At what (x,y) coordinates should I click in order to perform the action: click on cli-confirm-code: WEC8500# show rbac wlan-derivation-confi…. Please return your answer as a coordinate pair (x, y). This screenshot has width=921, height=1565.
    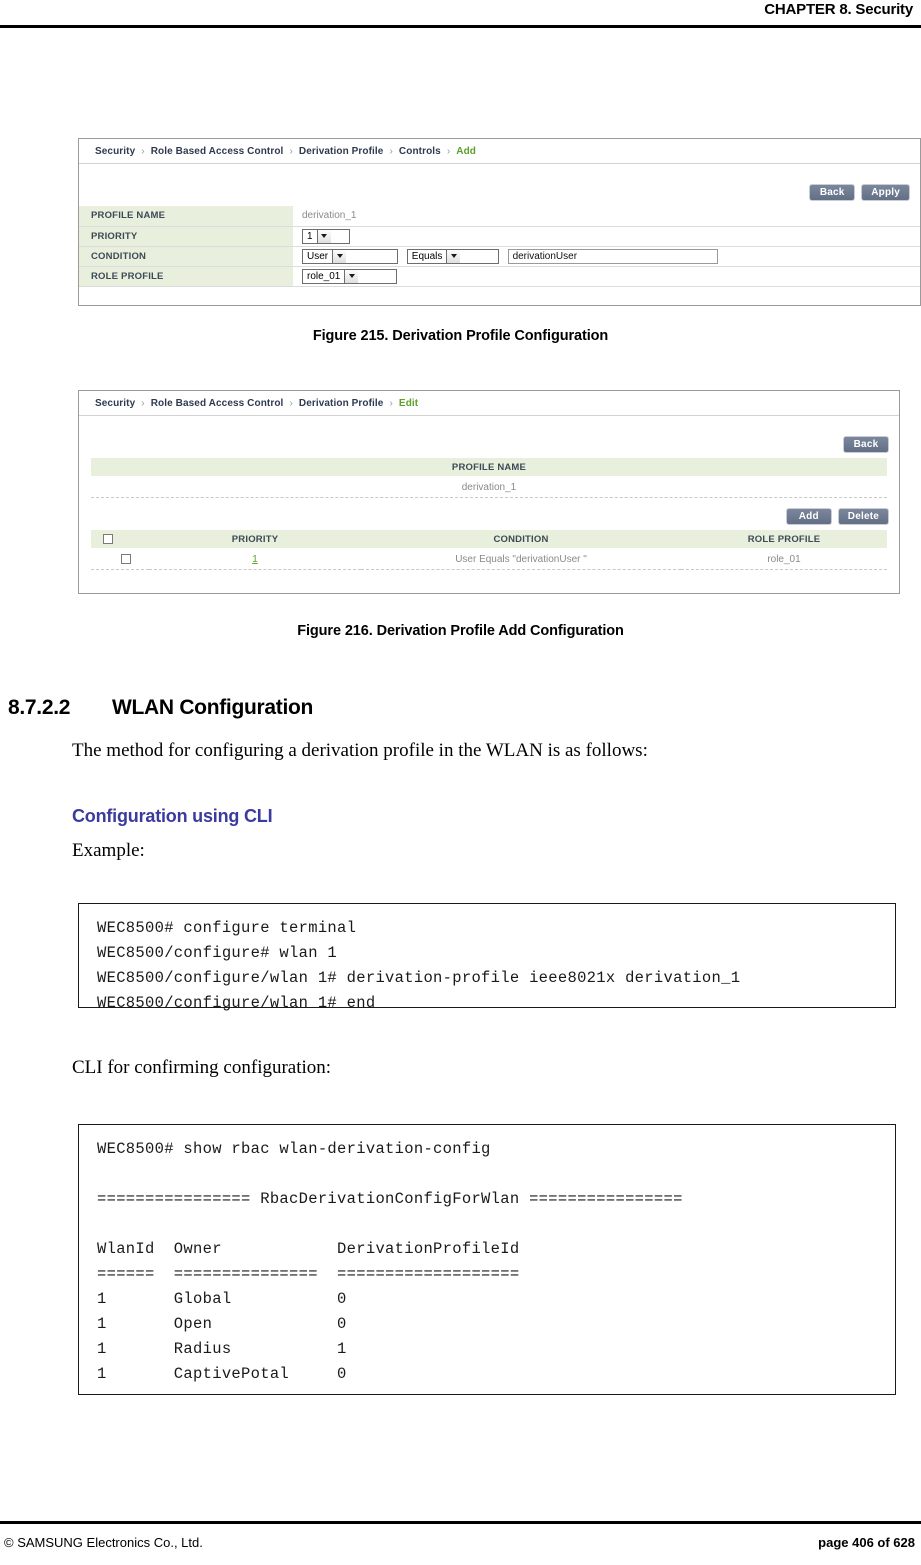
    Looking at the image, I should click on (390, 1261).